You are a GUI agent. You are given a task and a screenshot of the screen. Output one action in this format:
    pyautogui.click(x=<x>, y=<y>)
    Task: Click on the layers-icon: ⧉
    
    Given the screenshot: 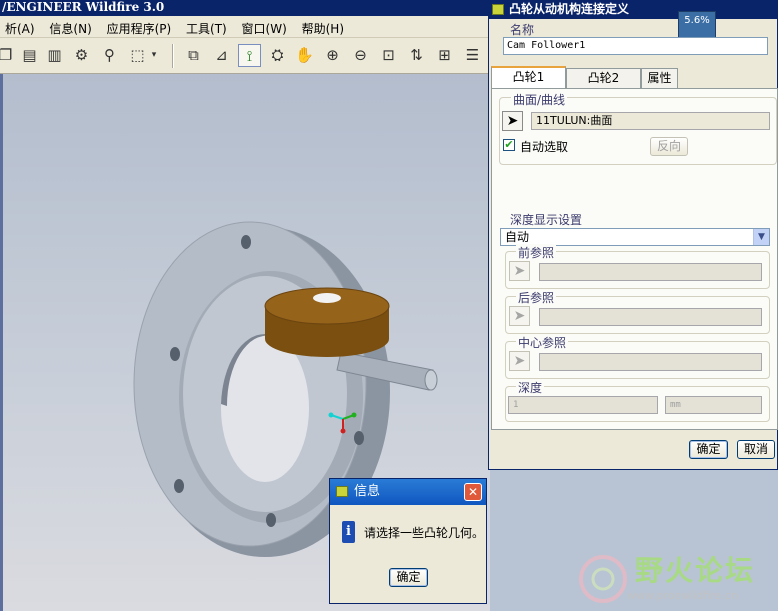 What is the action you would take?
    pyautogui.click(x=193, y=55)
    